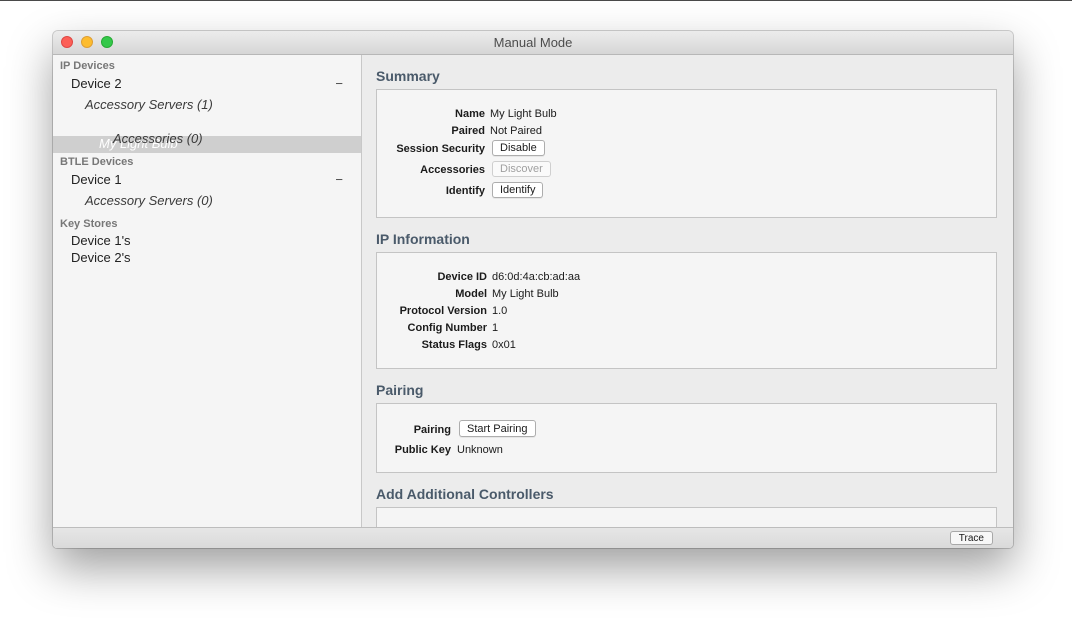  What do you see at coordinates (495, 328) in the screenshot?
I see `config-number-value: 1` at bounding box center [495, 328].